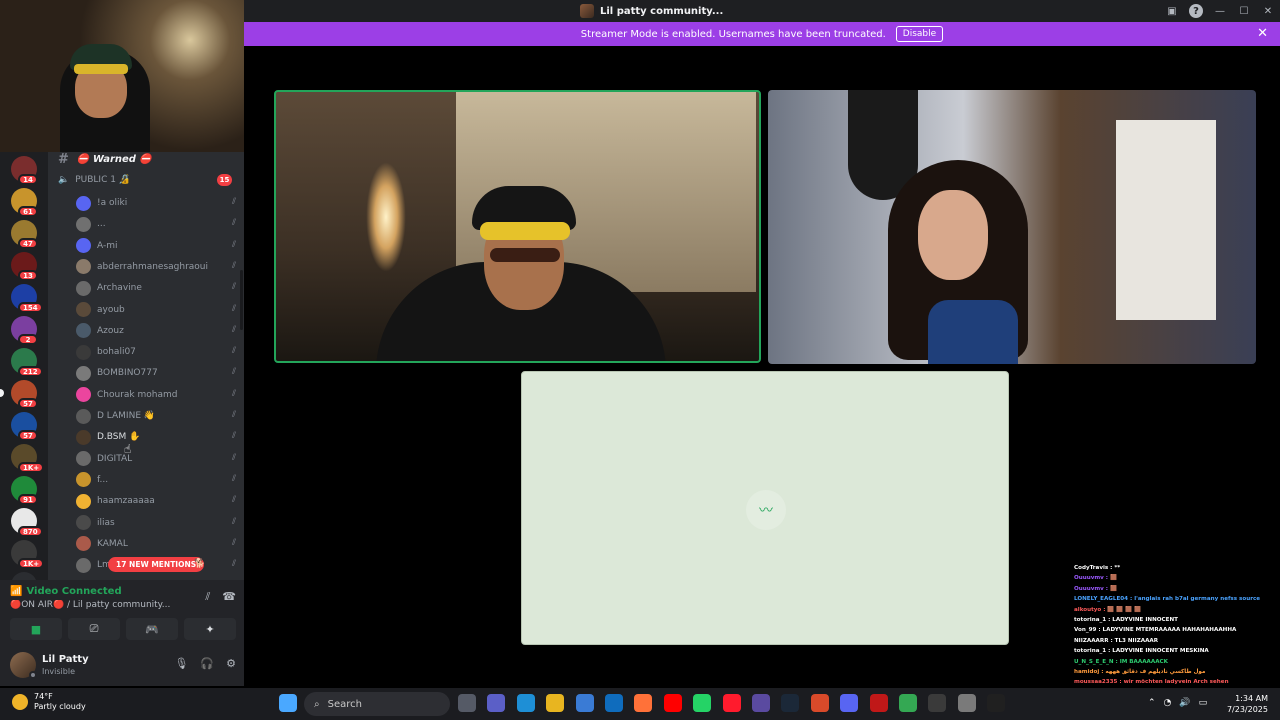 This screenshot has height=720, width=1280. What do you see at coordinates (919, 34) in the screenshot?
I see `disable-streamer-mode-button: Disable` at bounding box center [919, 34].